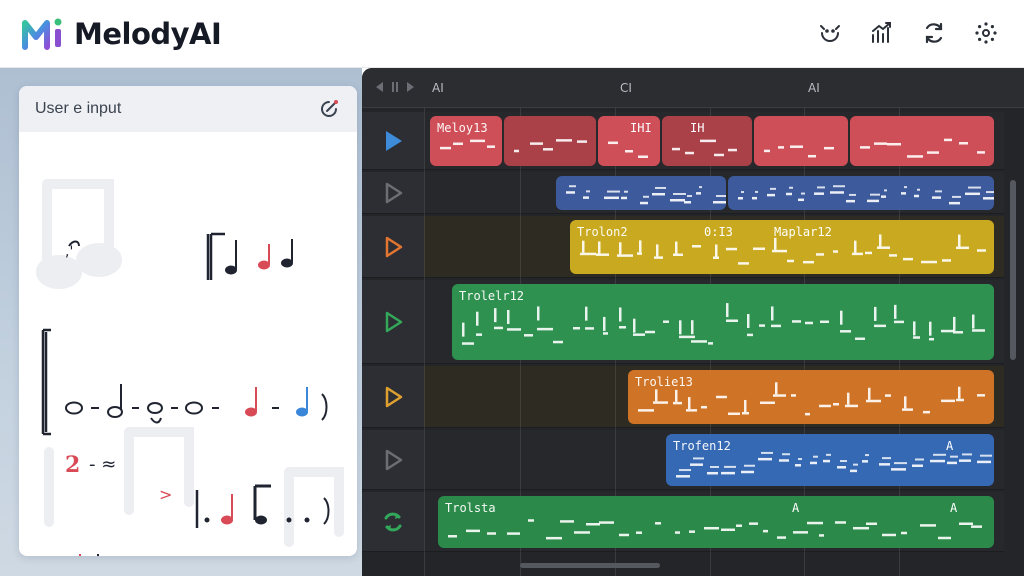 Image resolution: width=1024 pixels, height=576 pixels. Describe the element at coordinates (796, 508) in the screenshot. I see `clip-marker-text: A` at that location.